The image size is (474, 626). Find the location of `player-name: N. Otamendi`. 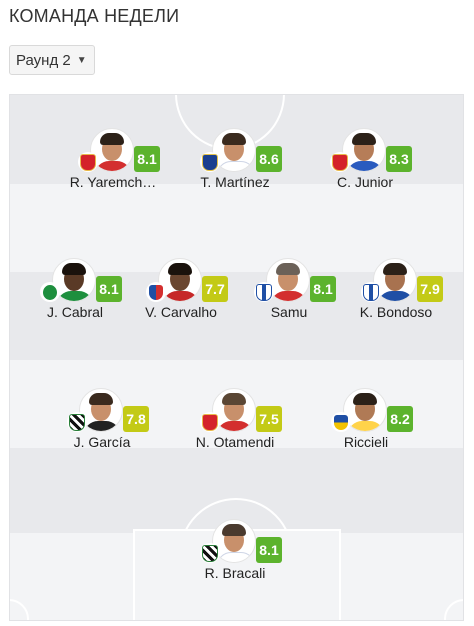

player-name: N. Otamendi is located at coordinates (235, 442).